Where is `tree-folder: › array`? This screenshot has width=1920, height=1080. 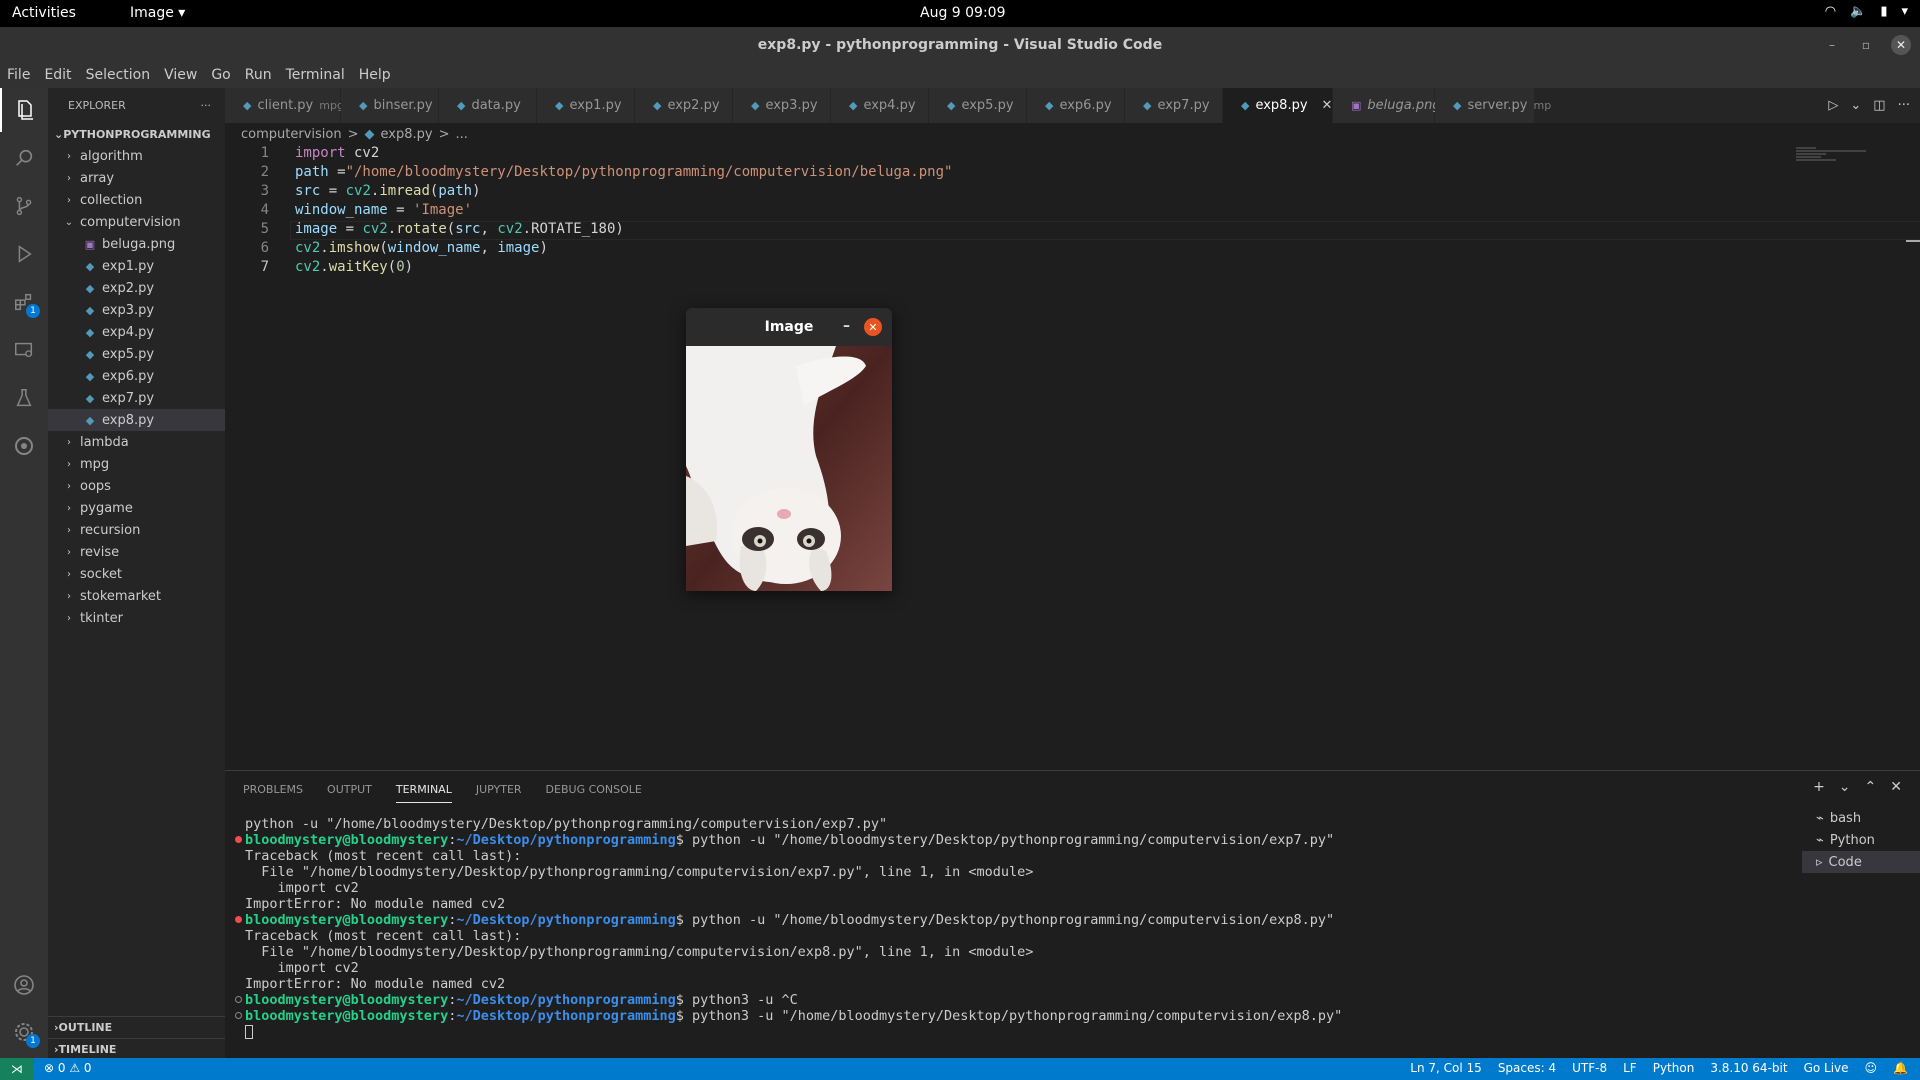 tree-folder: › array is located at coordinates (136, 178).